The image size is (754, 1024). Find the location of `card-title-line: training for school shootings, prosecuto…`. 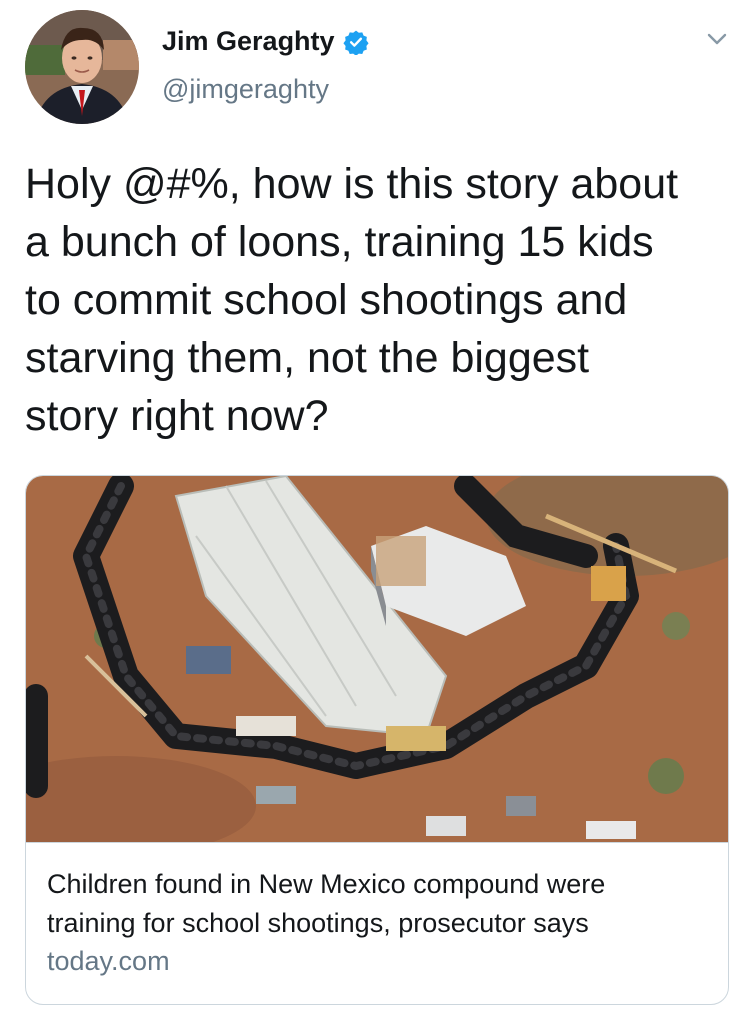

card-title-line: training for school shootings, prosecuto… is located at coordinates (382, 923).